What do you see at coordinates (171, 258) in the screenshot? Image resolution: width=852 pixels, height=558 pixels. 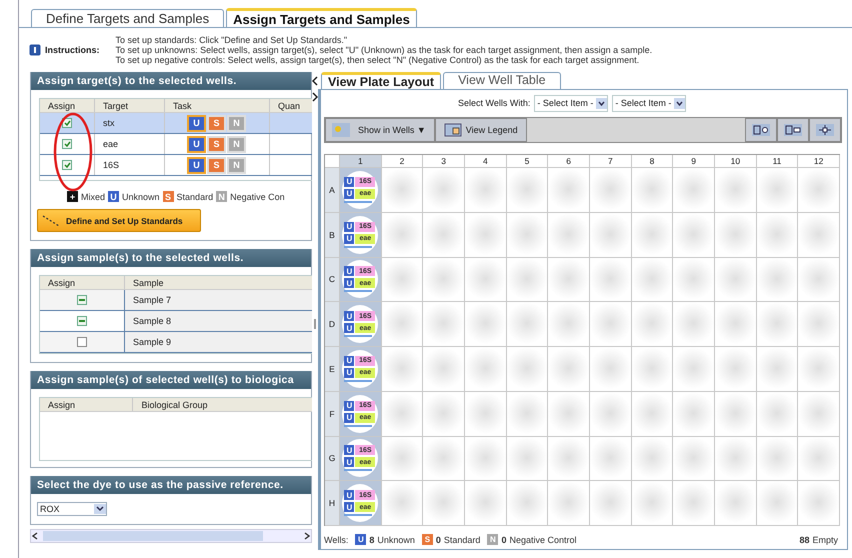 I see `section-header: Assign sample(s) to the selected wells.` at bounding box center [171, 258].